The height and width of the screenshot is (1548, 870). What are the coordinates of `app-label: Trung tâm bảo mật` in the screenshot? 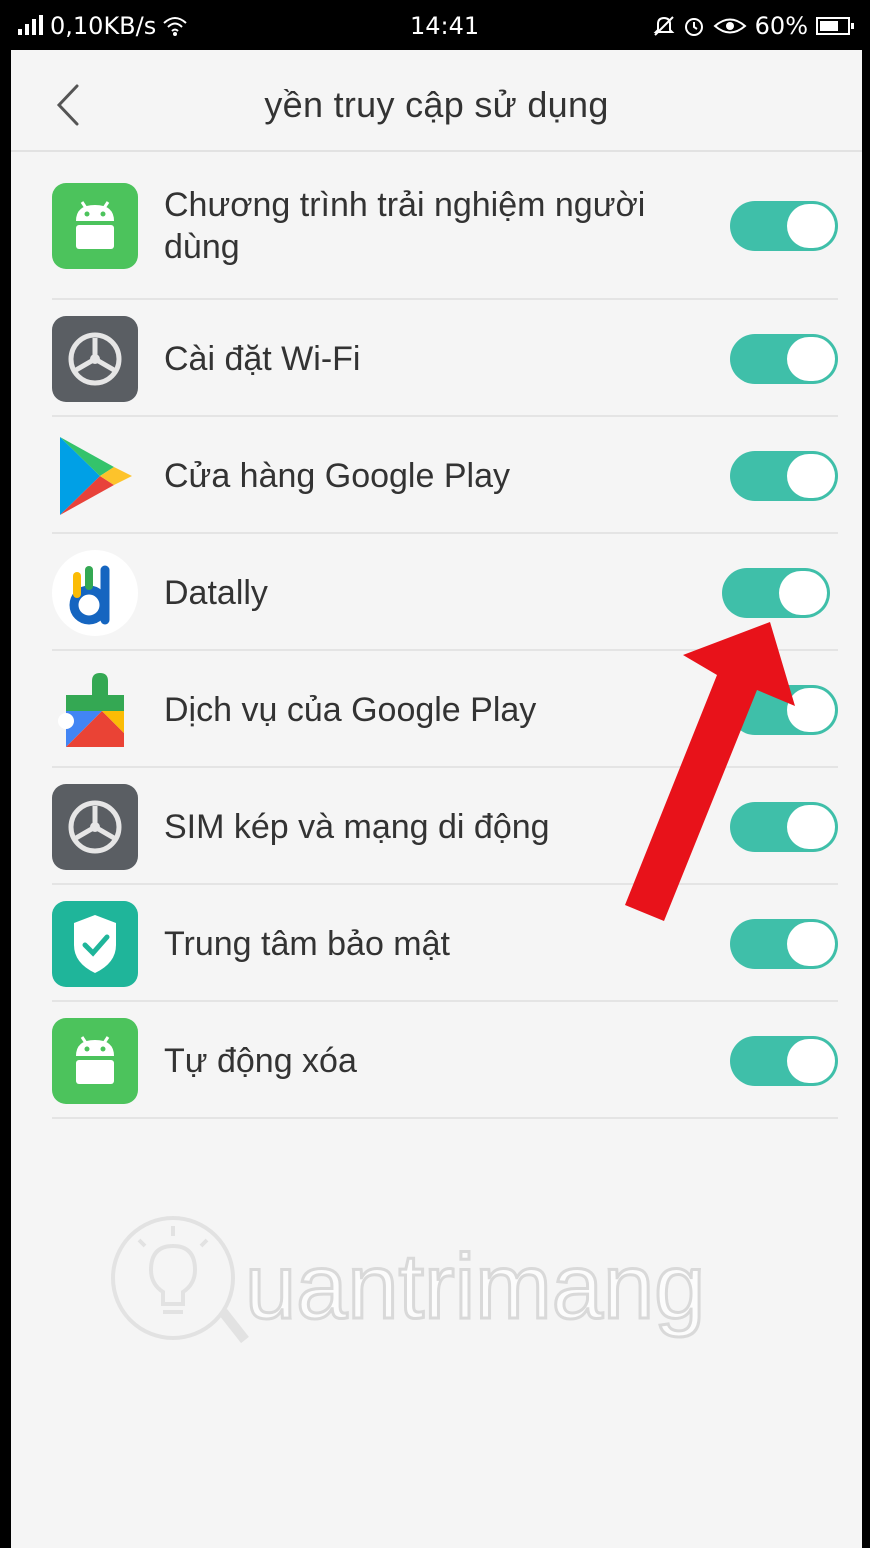 It's located at (307, 943).